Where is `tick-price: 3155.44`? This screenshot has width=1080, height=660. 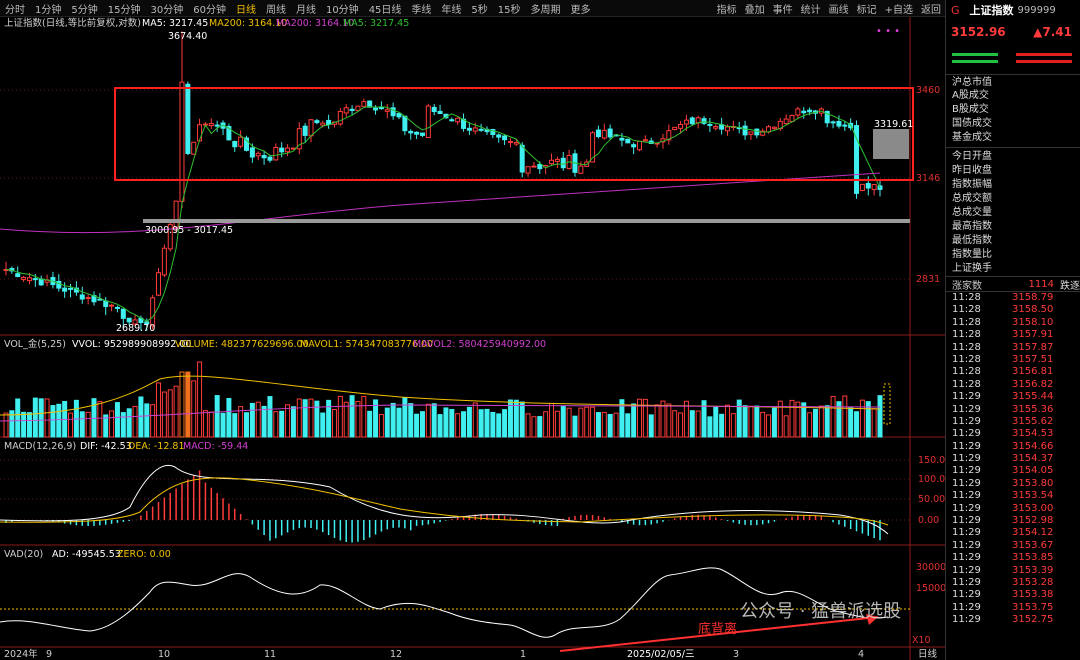
tick-price: 3155.44 is located at coordinates (1033, 397).